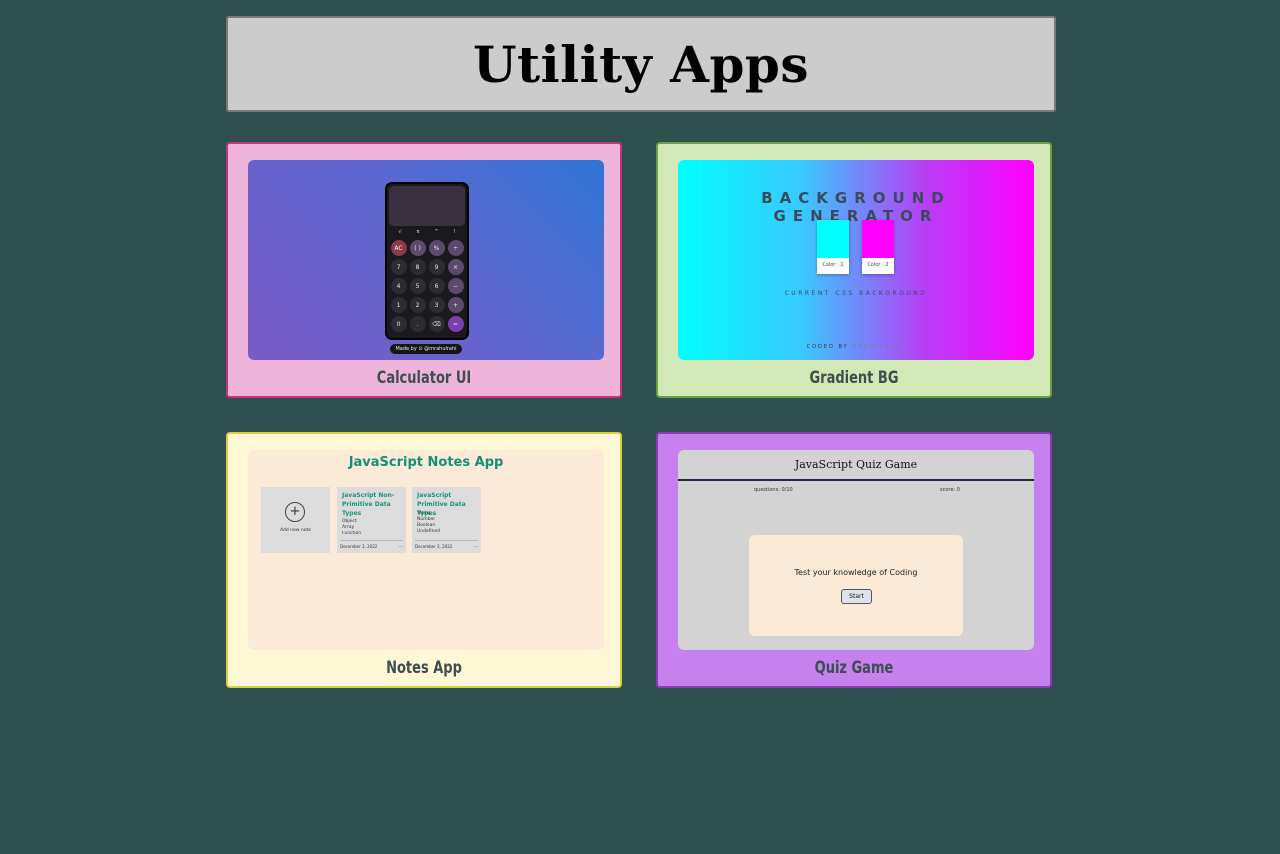 The width and height of the screenshot is (1280, 854). I want to click on color-swatch-1: Color : 1, so click(833, 247).